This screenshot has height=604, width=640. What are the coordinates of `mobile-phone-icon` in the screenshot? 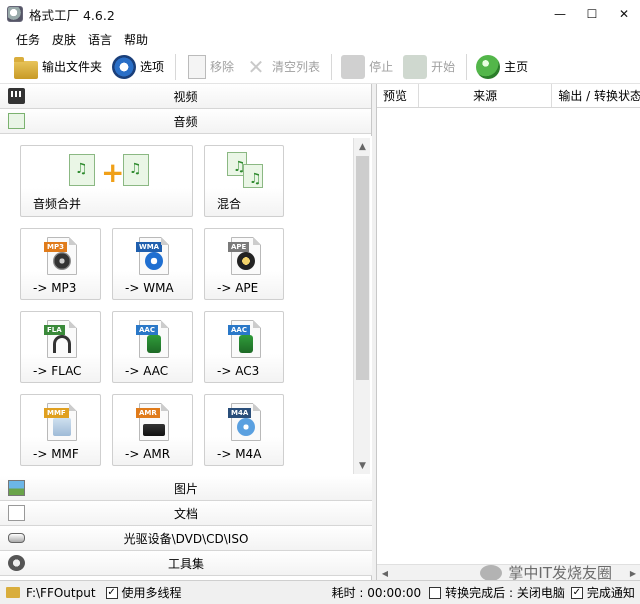 It's located at (154, 430).